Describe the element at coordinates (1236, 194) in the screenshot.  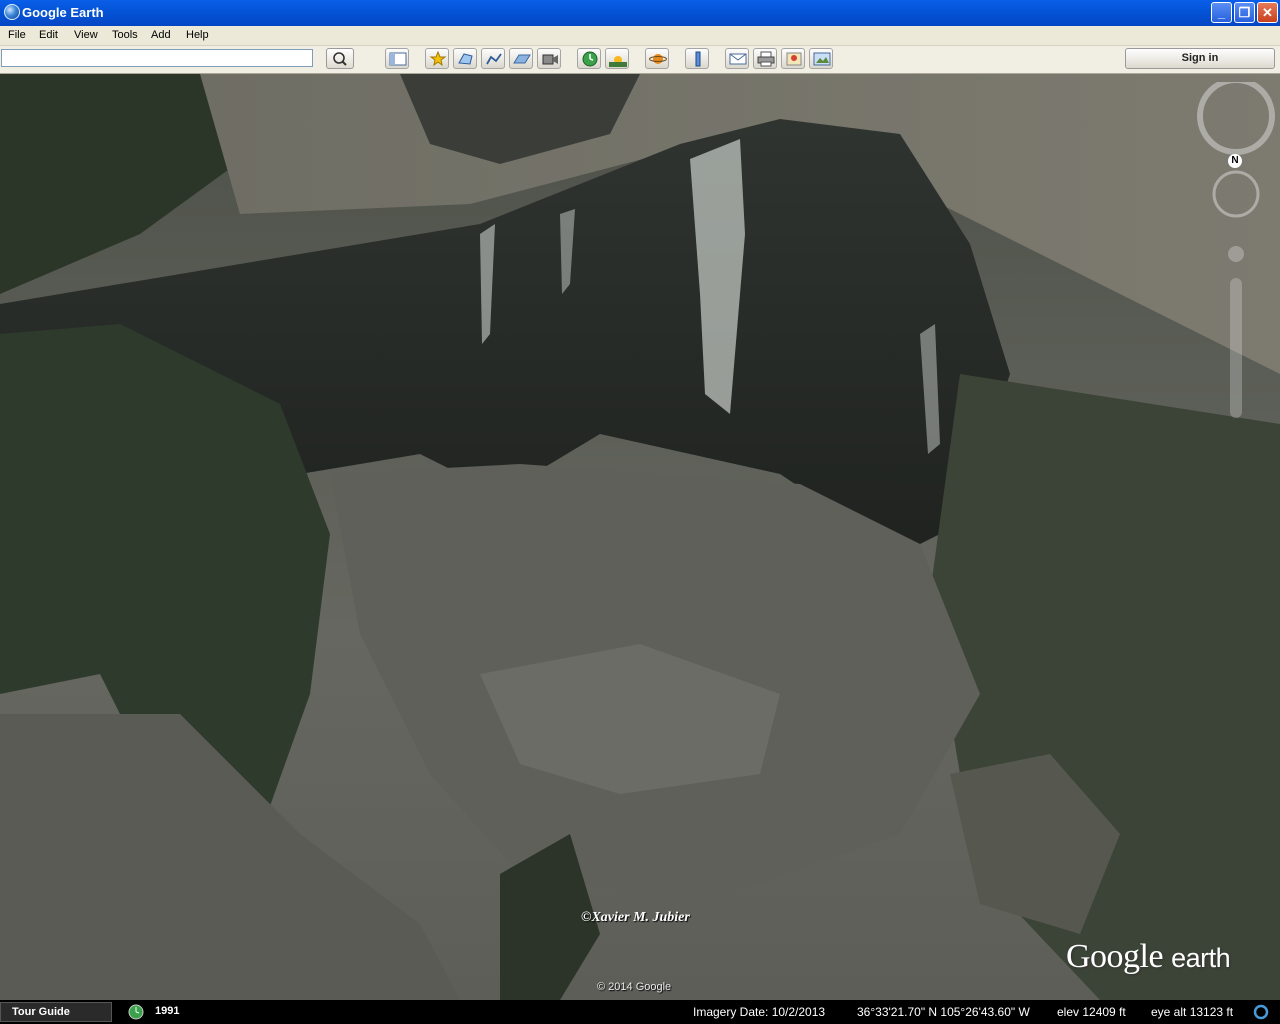
I see `move-joystick` at that location.